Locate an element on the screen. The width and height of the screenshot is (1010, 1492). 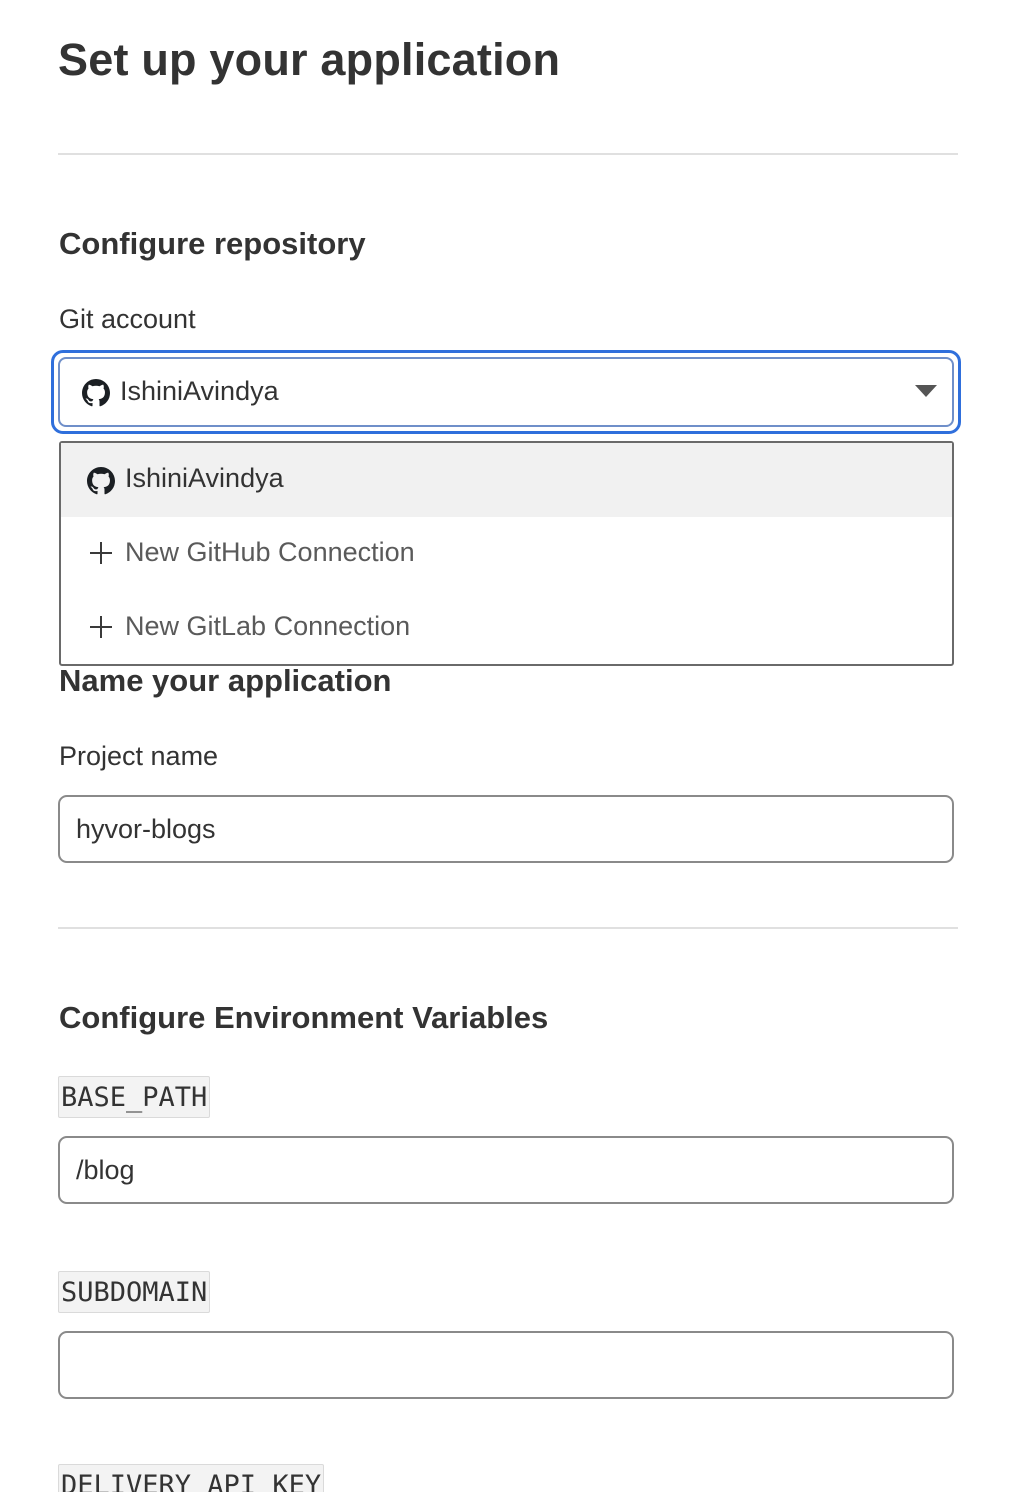
env-var-name-base-path: BASE_PATH is located at coordinates (134, 1097).